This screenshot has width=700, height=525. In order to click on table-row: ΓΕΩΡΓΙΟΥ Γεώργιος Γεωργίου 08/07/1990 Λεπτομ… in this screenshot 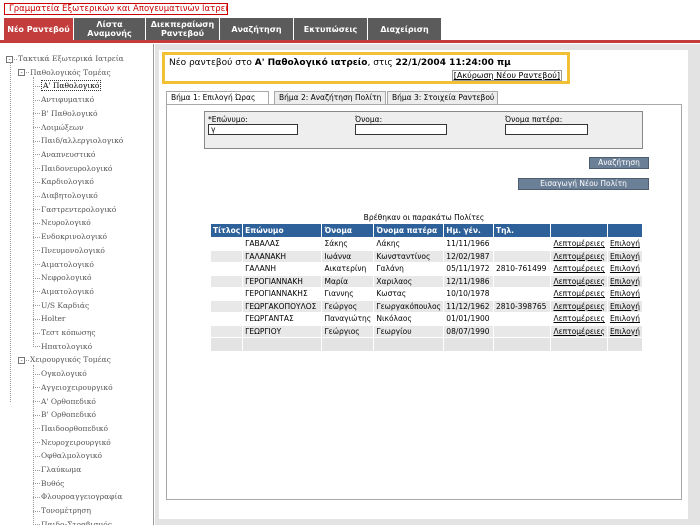, I will do `click(426, 331)`.